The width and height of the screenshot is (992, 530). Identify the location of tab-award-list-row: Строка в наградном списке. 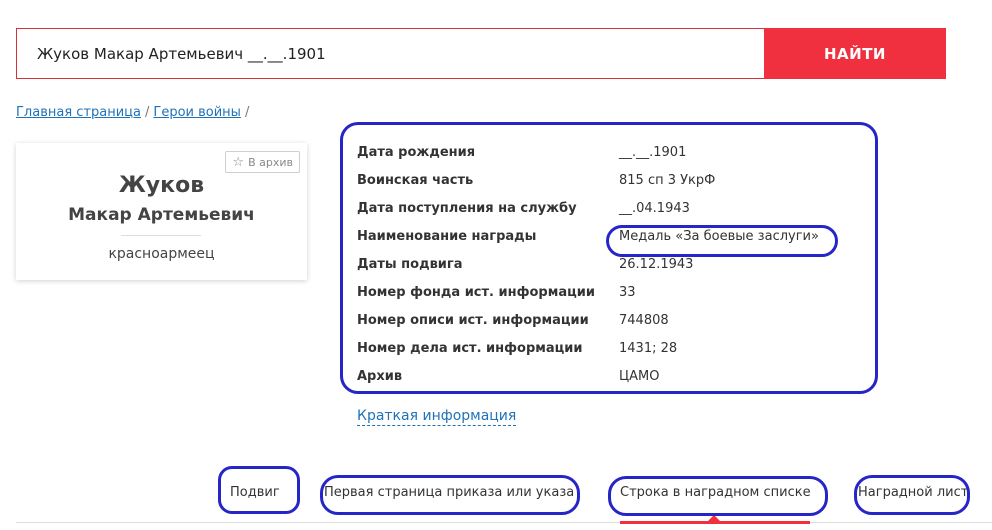
(715, 492).